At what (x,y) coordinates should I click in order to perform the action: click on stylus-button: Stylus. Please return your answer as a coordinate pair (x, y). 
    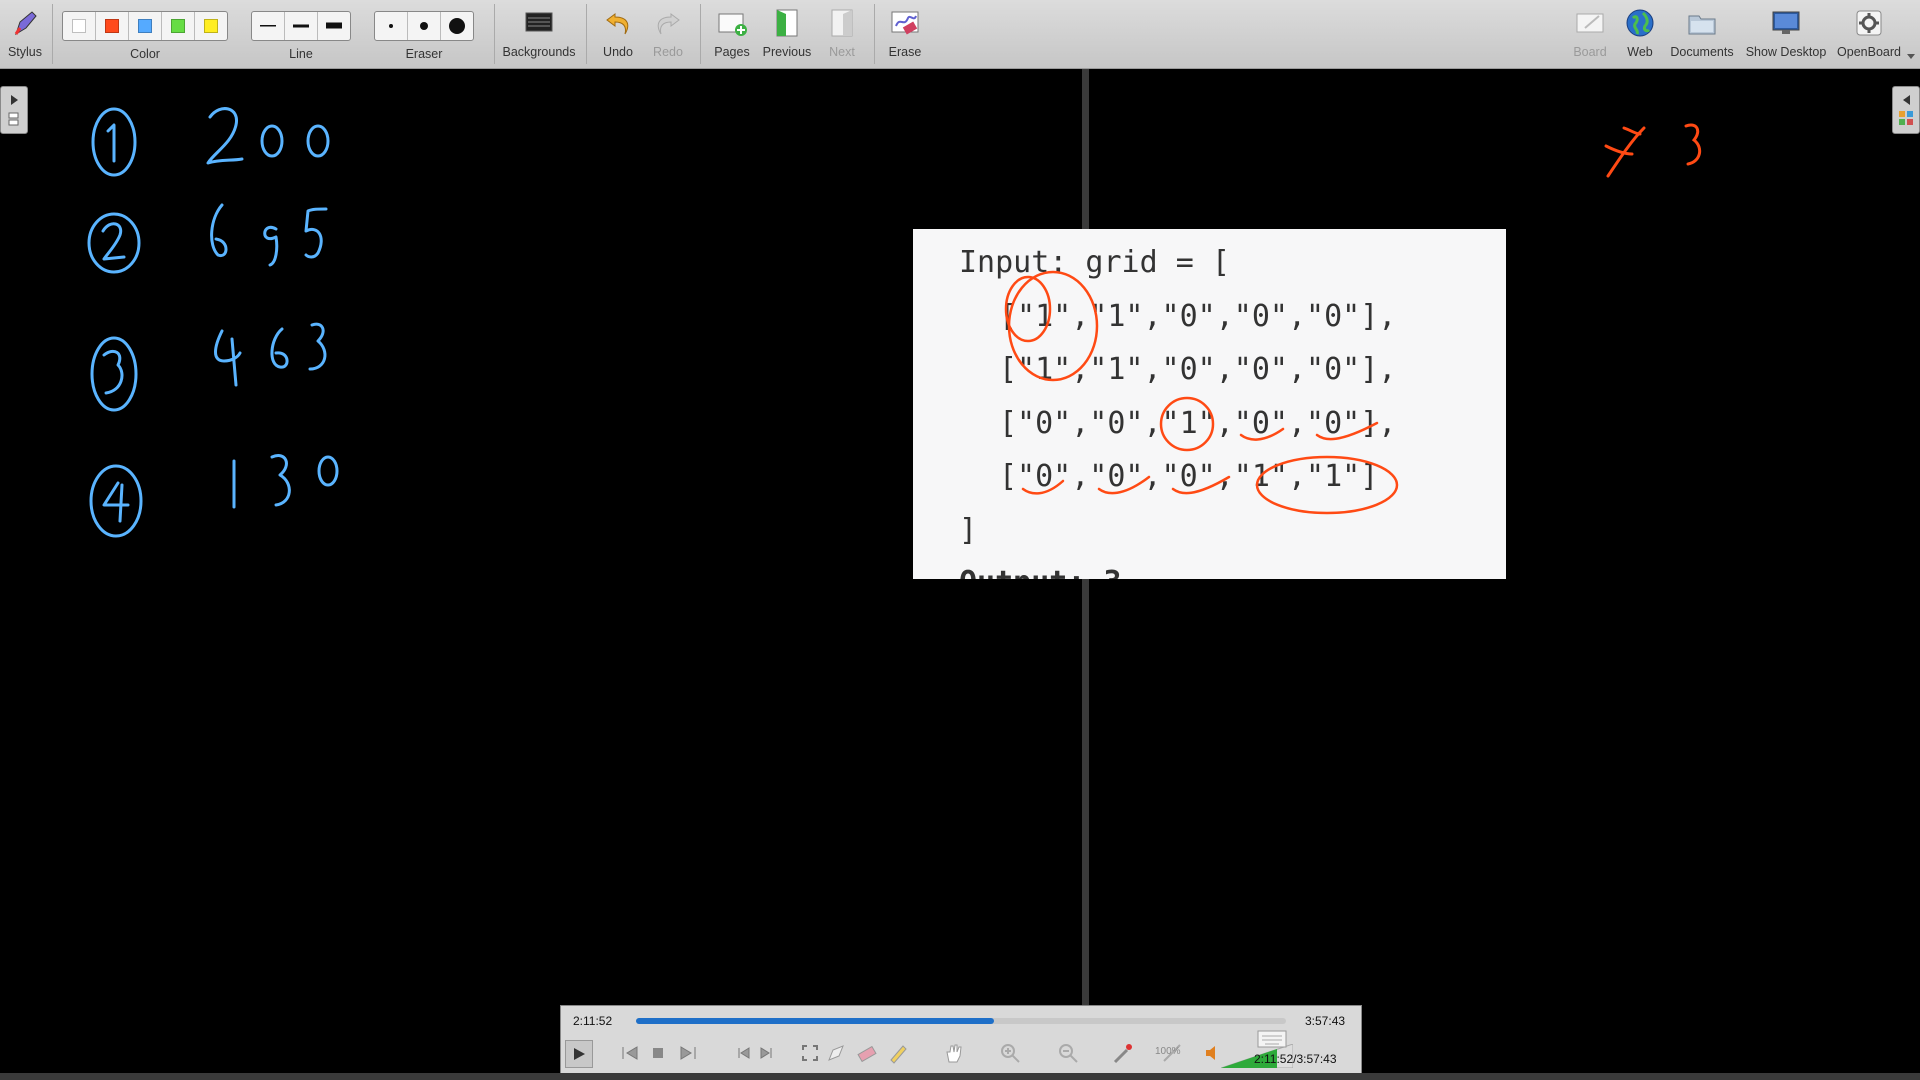
    Looking at the image, I should click on (25, 34).